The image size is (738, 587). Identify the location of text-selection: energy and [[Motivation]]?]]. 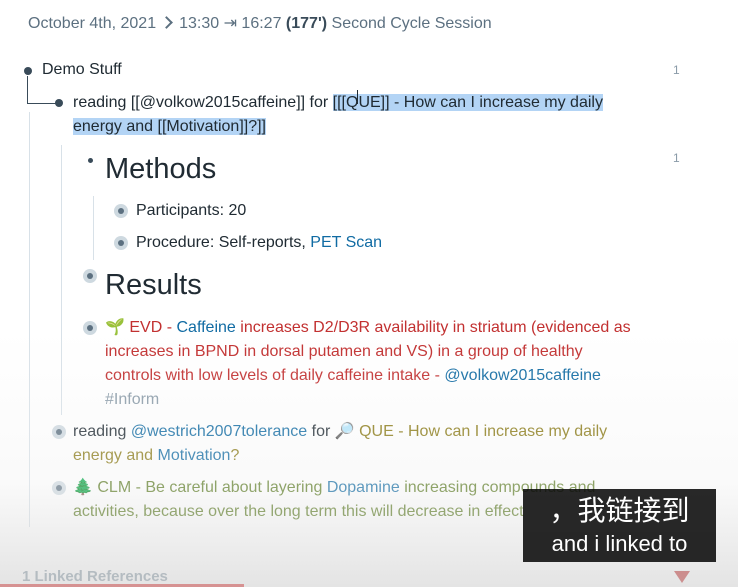
(169, 126).